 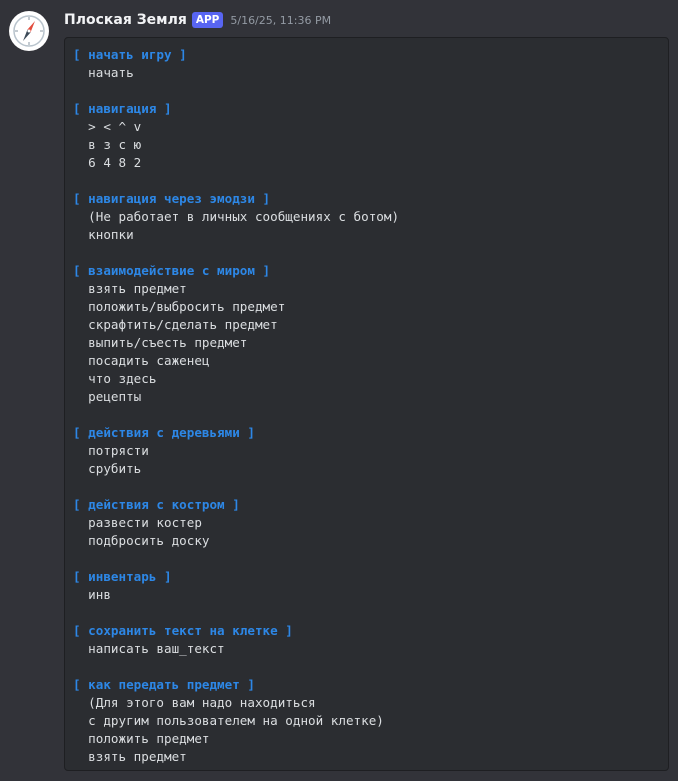 I want to click on command-line: скрафтить/сделать предмет, so click(x=175, y=324).